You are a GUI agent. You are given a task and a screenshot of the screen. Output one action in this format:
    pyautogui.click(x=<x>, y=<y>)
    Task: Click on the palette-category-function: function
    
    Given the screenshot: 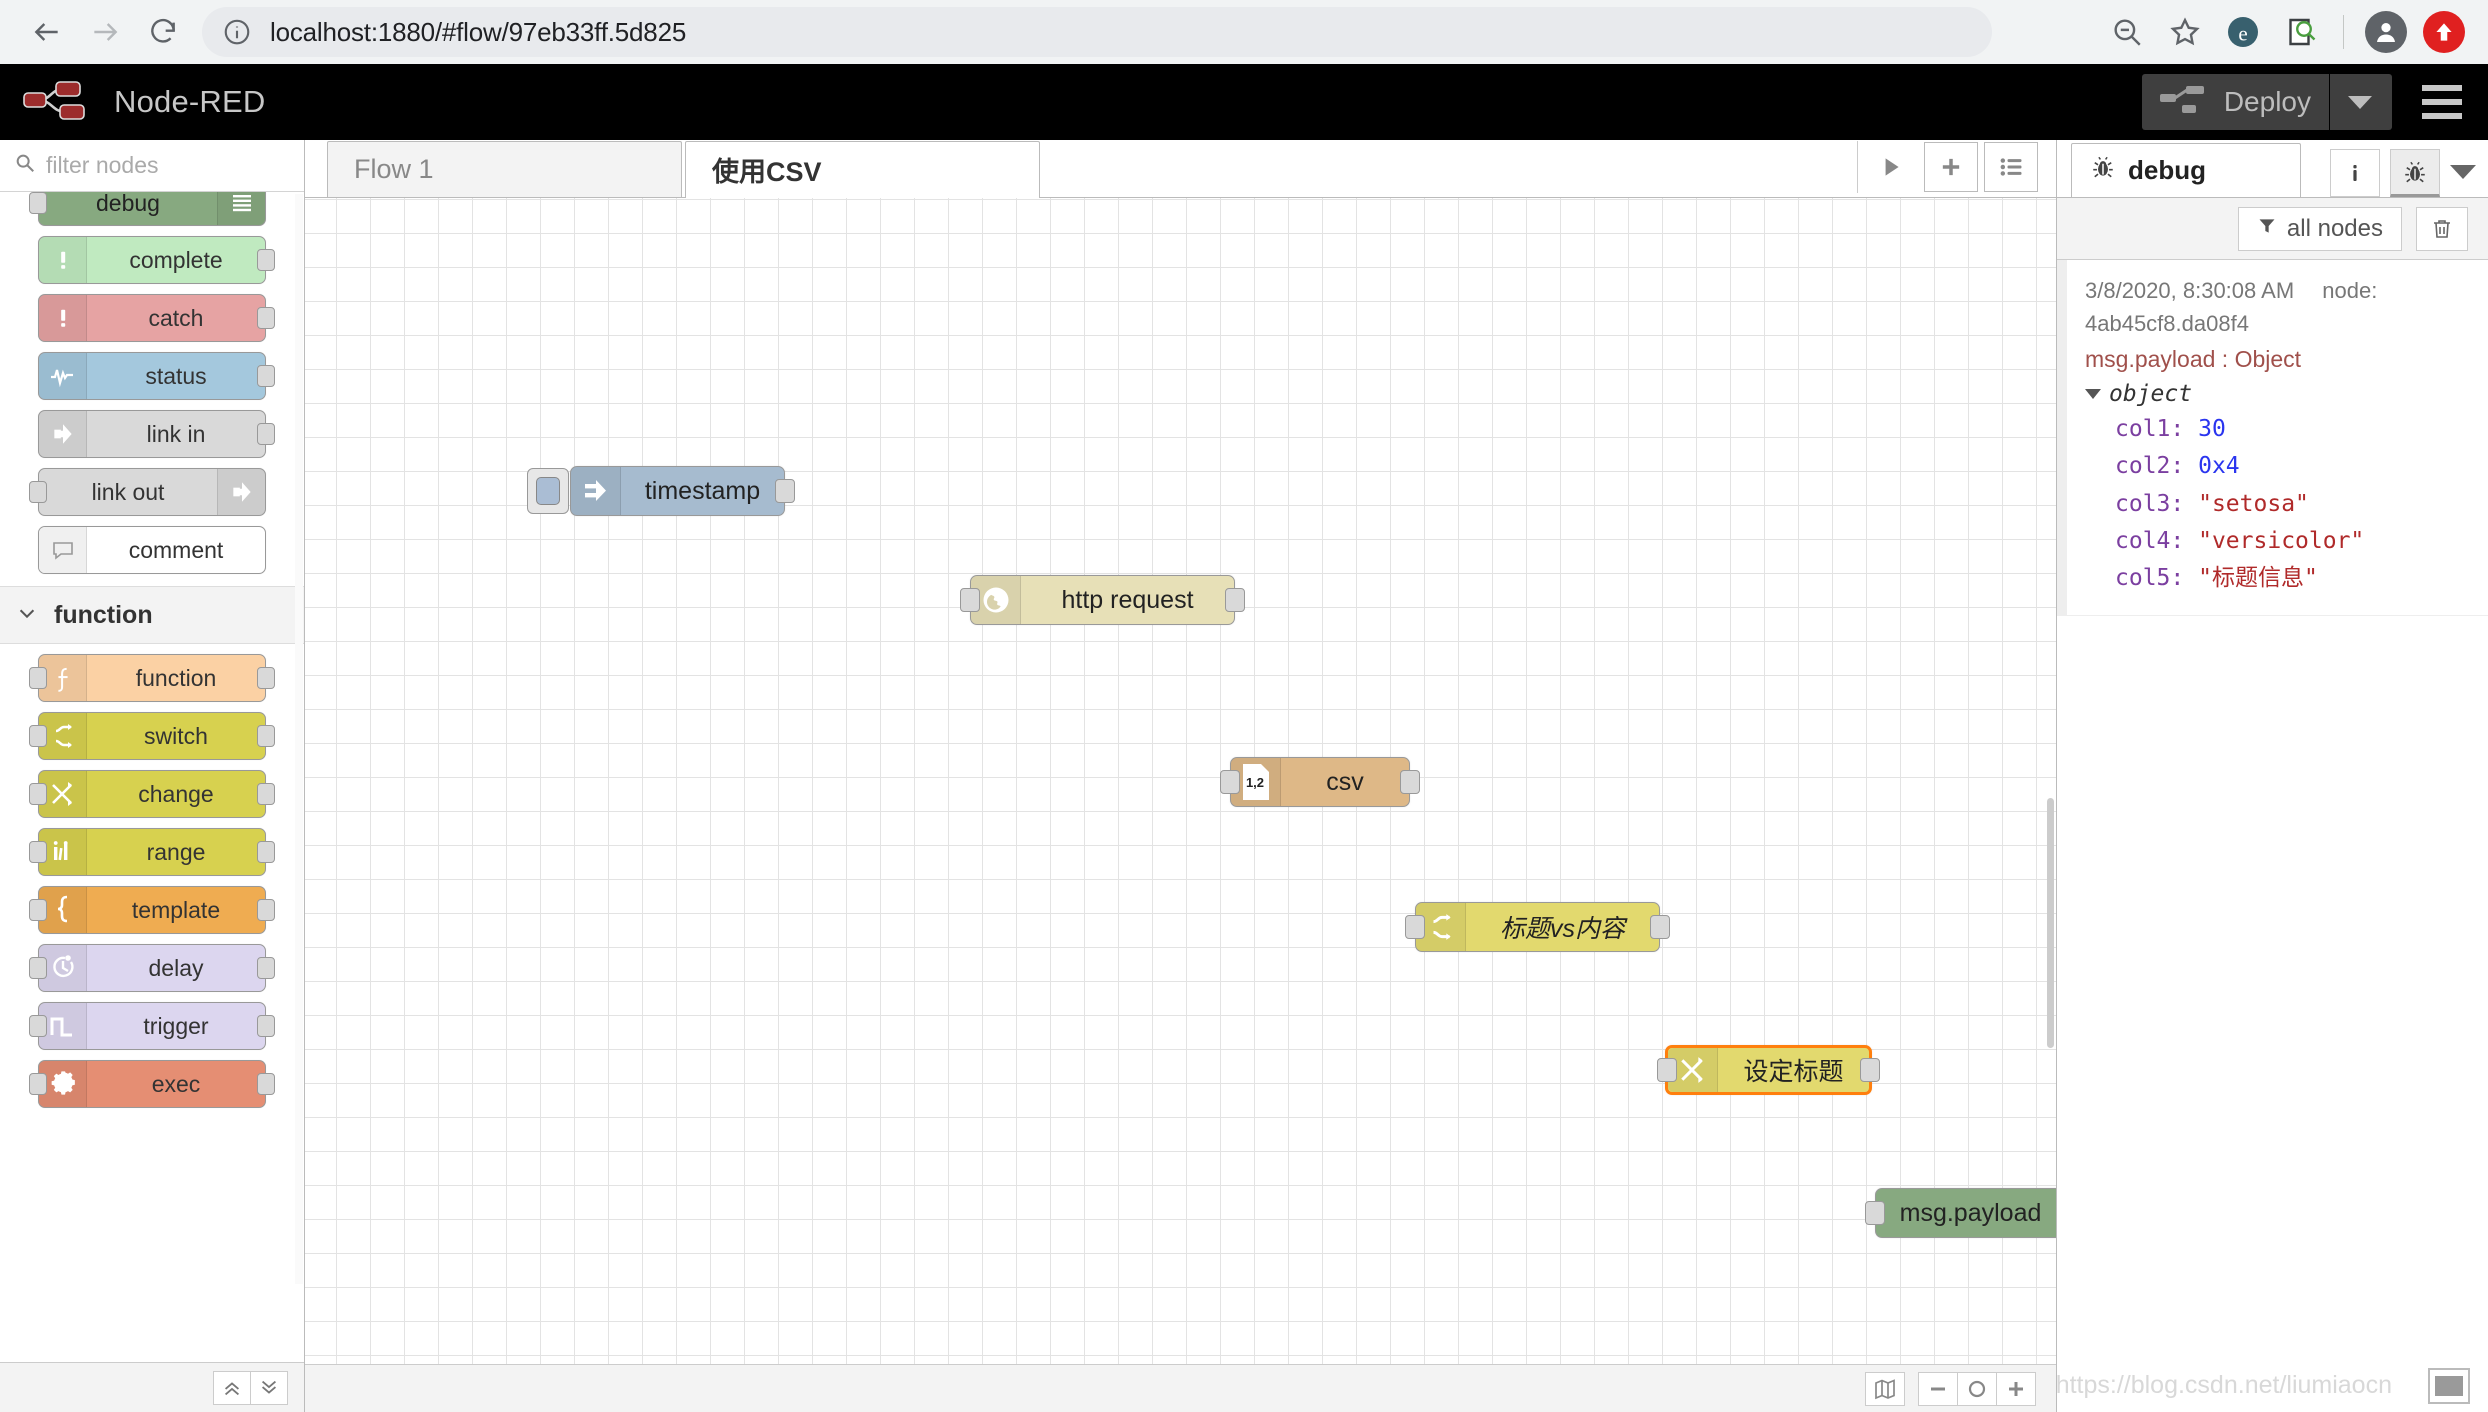 What is the action you would take?
    pyautogui.click(x=152, y=615)
    